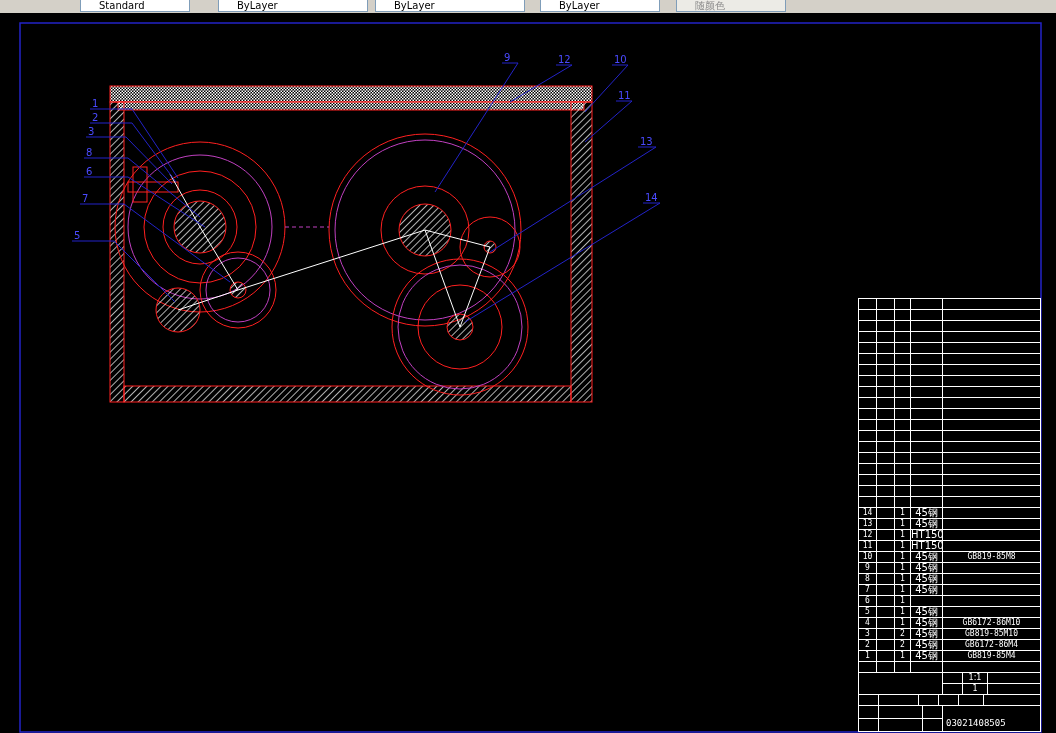  What do you see at coordinates (975, 689) in the screenshot?
I see `quantity-value: 1` at bounding box center [975, 689].